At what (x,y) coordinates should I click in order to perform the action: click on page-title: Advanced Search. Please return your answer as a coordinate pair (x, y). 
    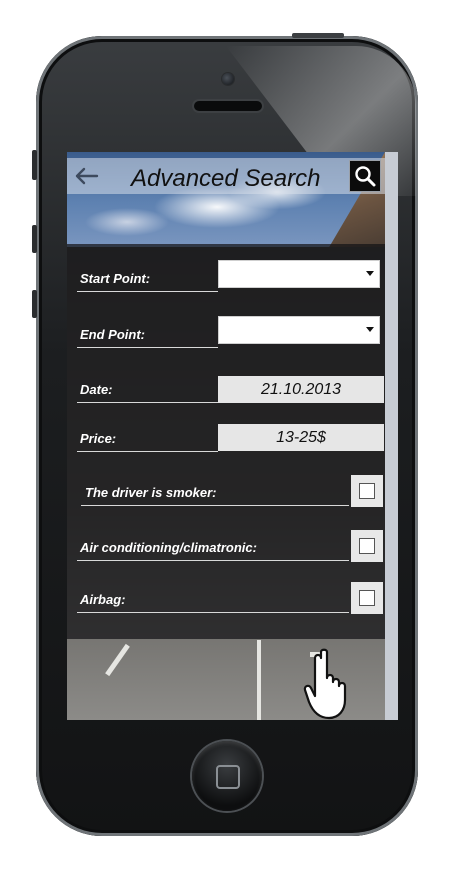
    Looking at the image, I should click on (226, 178).